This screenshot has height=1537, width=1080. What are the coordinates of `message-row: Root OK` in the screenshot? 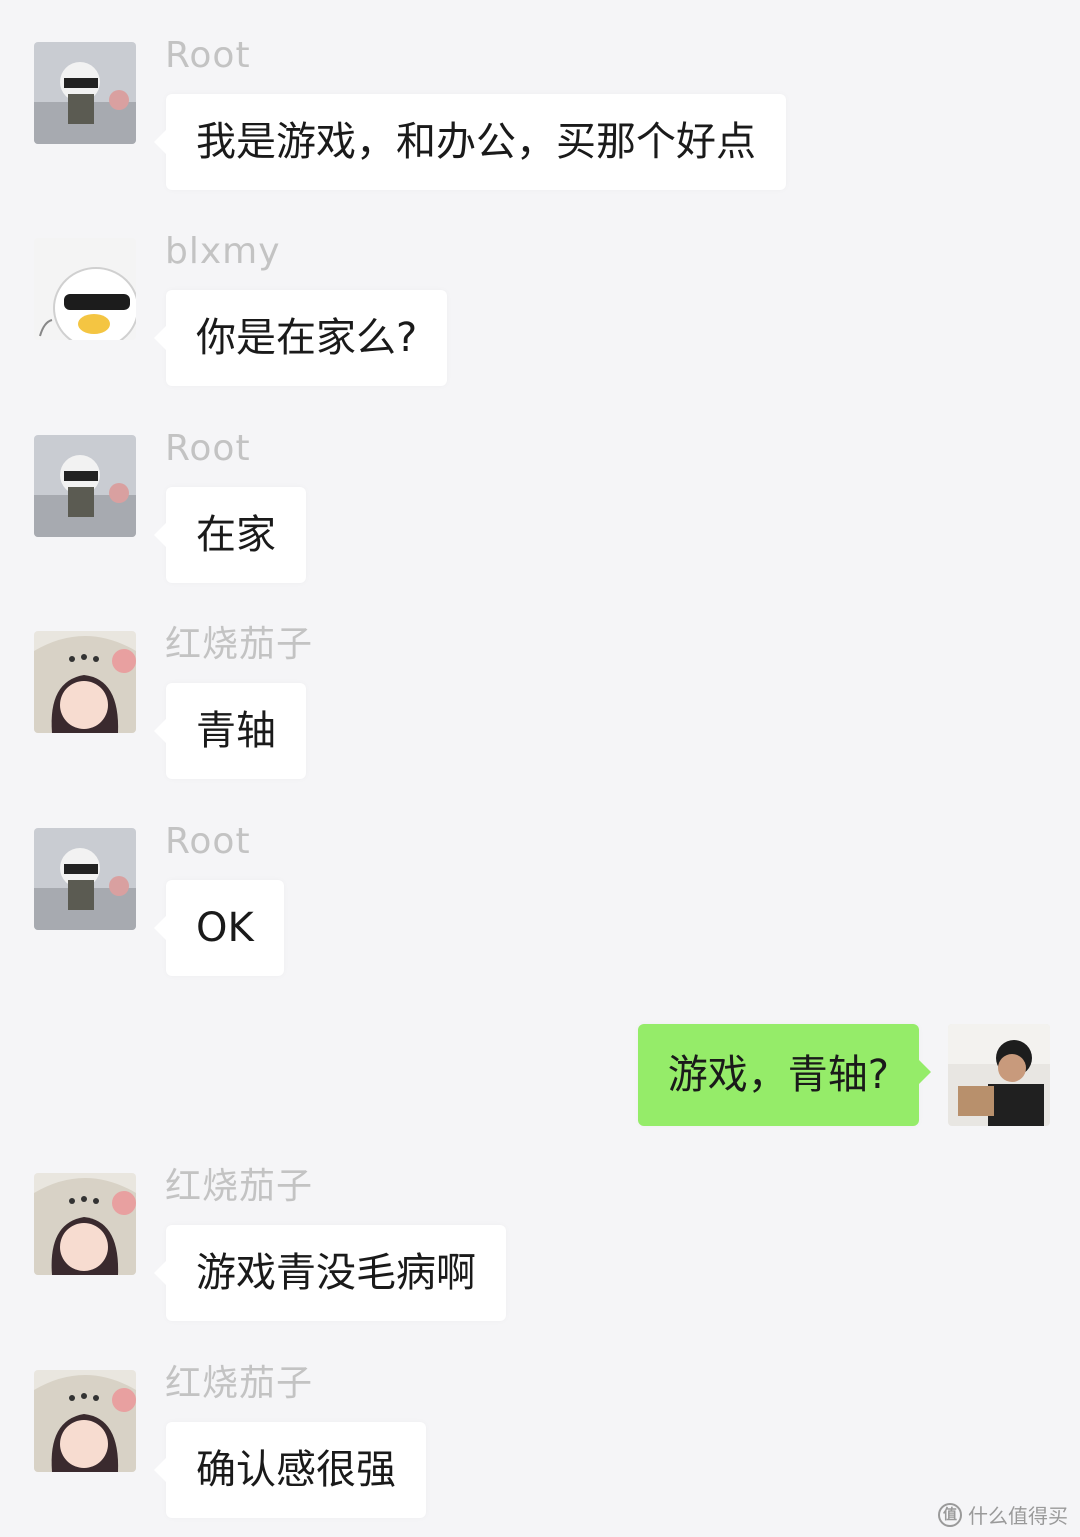 It's located at (540, 899).